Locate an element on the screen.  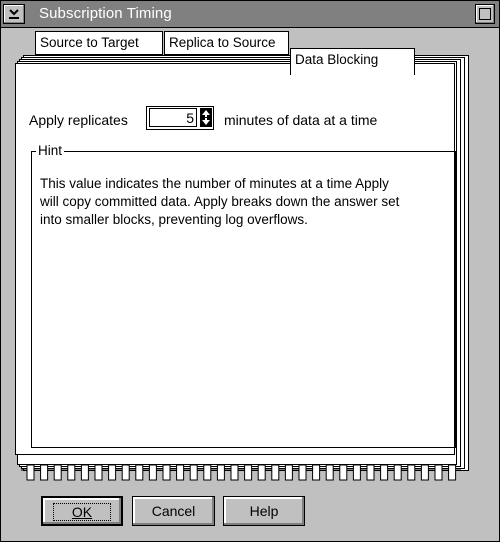
arrow-down-icon is located at coordinates (206, 121).